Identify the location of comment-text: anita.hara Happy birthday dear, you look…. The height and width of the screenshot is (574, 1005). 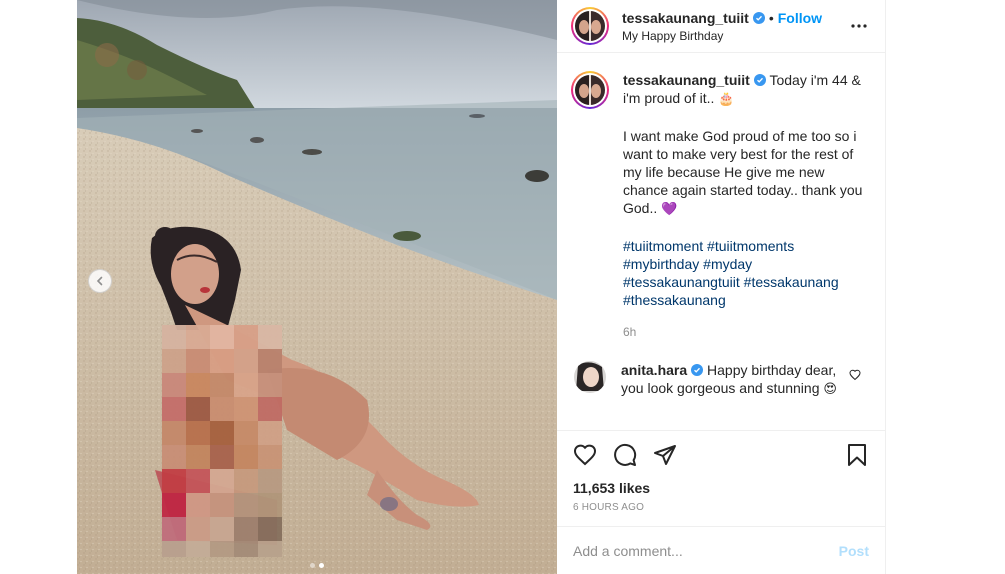
(731, 380).